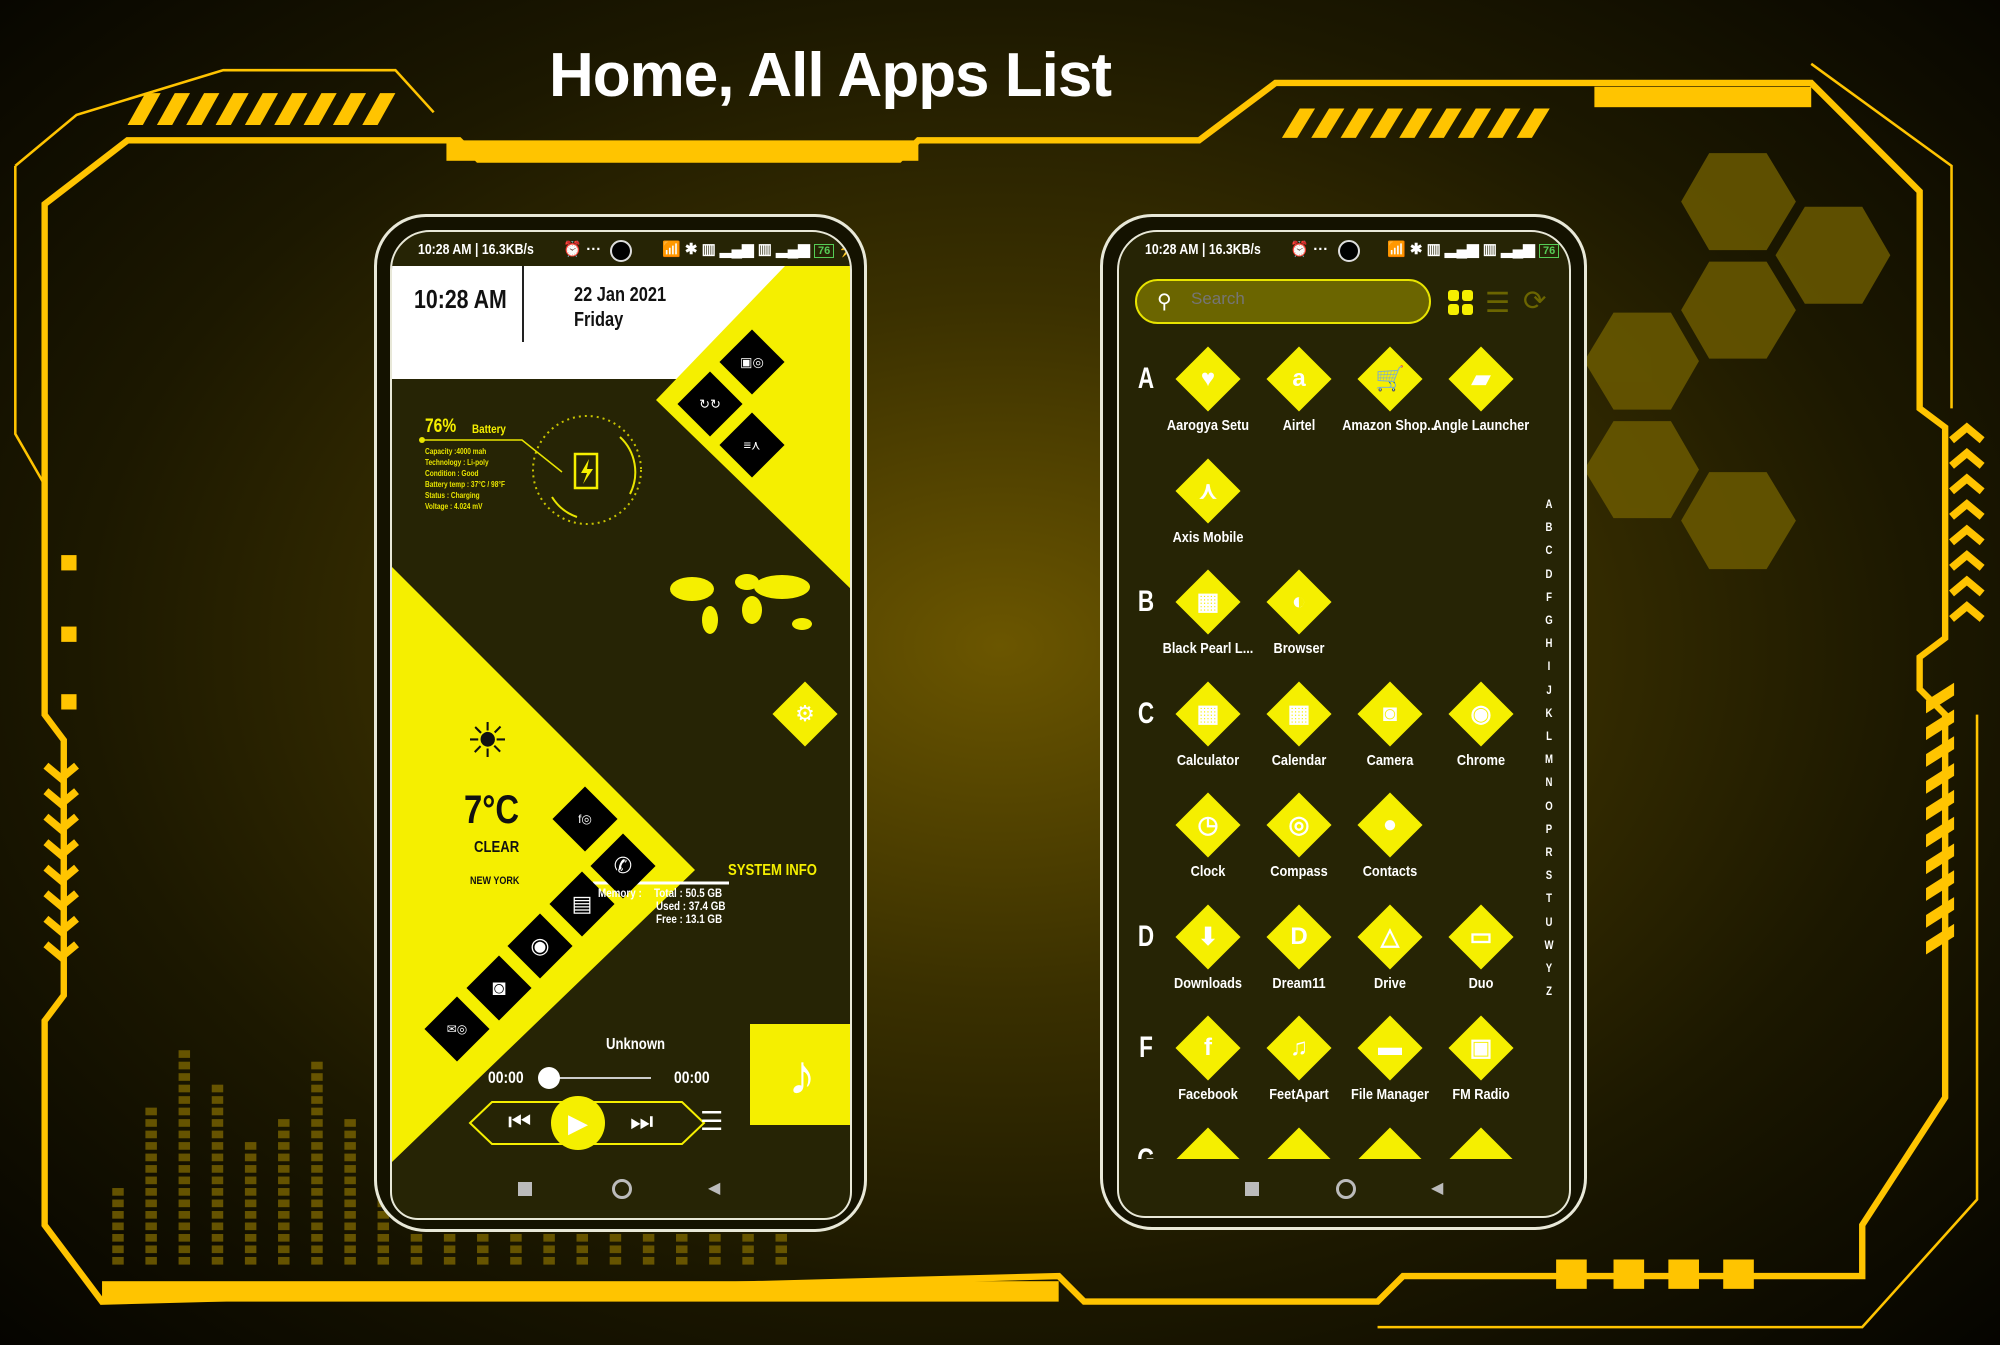  What do you see at coordinates (1549, 875) in the screenshot?
I see `index-letter: S` at bounding box center [1549, 875].